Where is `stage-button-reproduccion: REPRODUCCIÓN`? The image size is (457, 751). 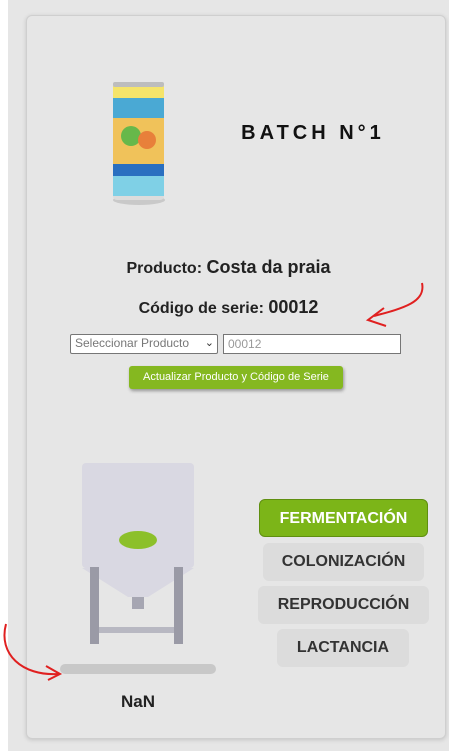
stage-button-reproduccion: REPRODUCCIÓN is located at coordinates (343, 605).